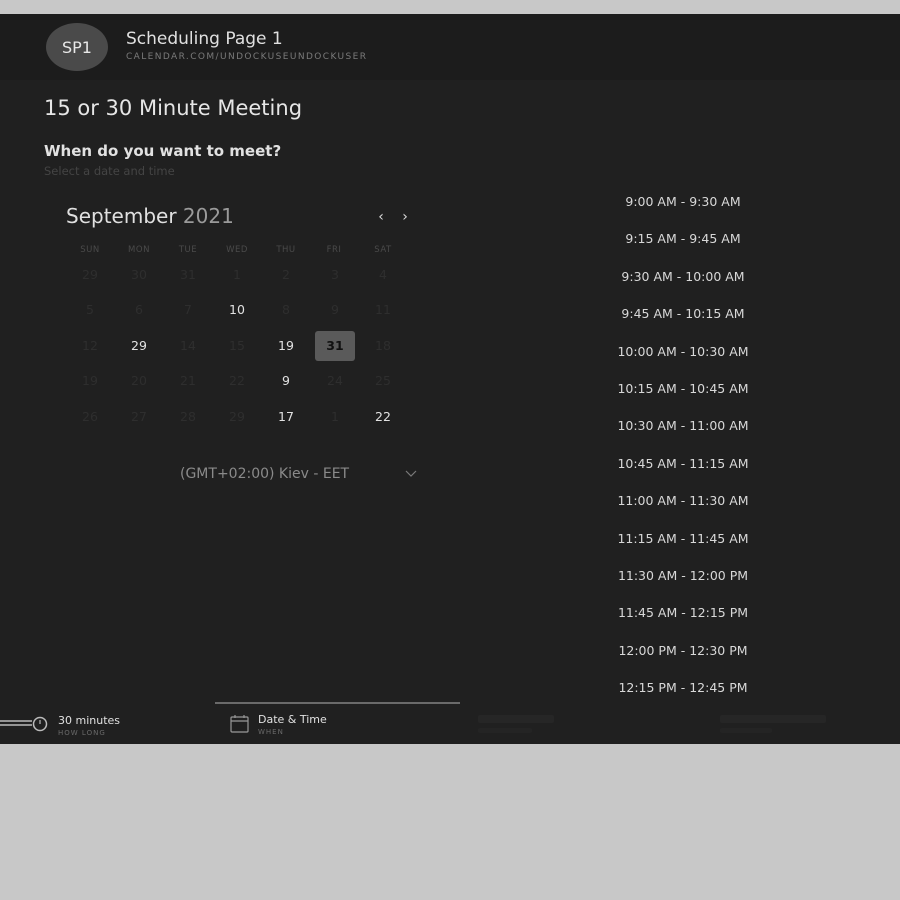  Describe the element at coordinates (683, 687) in the screenshot. I see `time-slot: 12:15 PM - 12:45 PM` at that location.